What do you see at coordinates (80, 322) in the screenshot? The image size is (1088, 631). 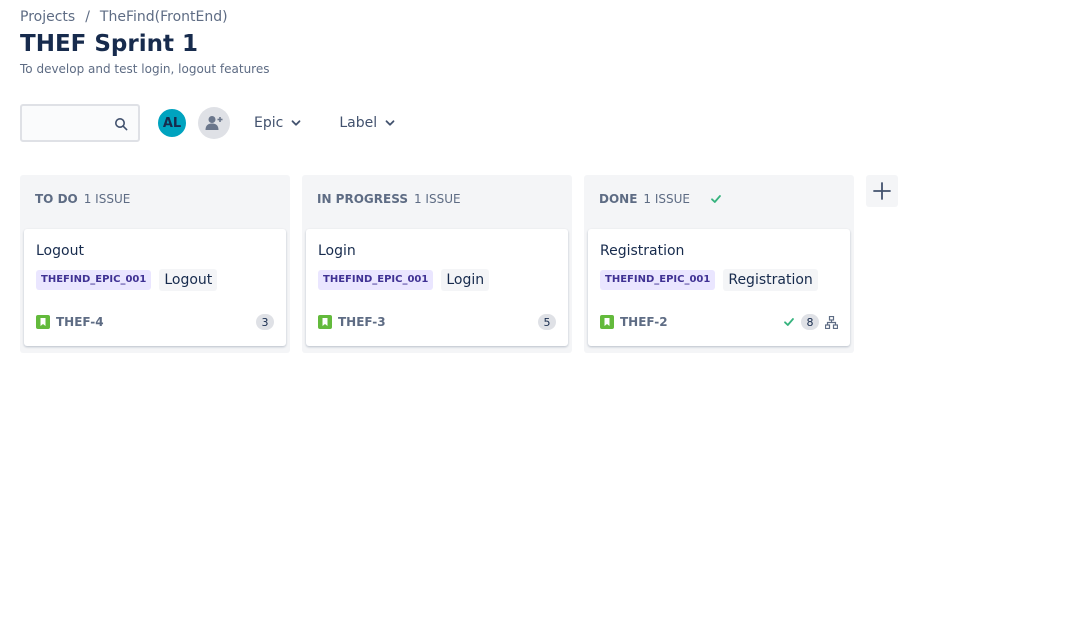 I see `issue-key: THEF-4` at bounding box center [80, 322].